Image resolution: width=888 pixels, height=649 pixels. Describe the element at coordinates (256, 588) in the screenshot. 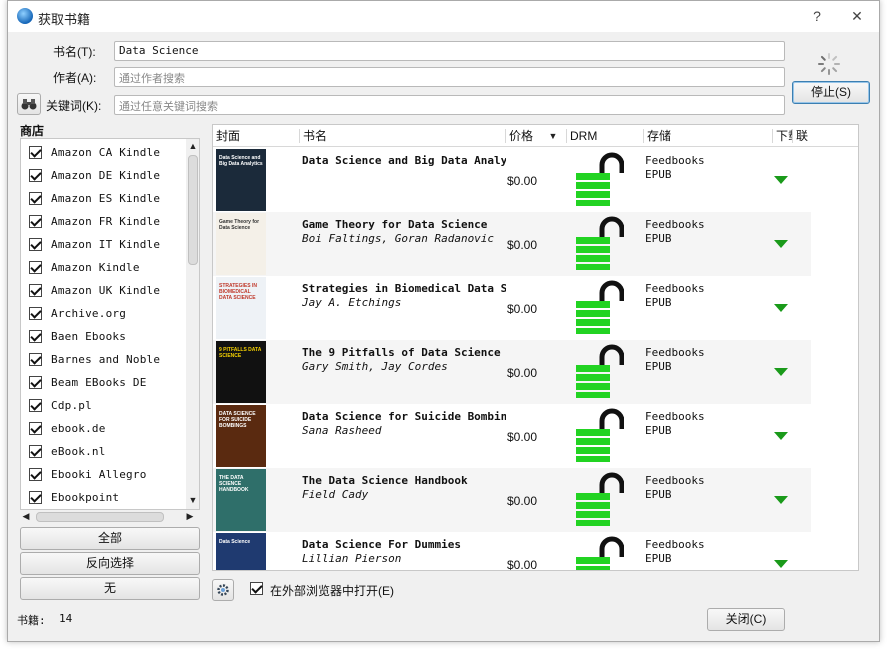

I see `open-external-checkbox` at that location.